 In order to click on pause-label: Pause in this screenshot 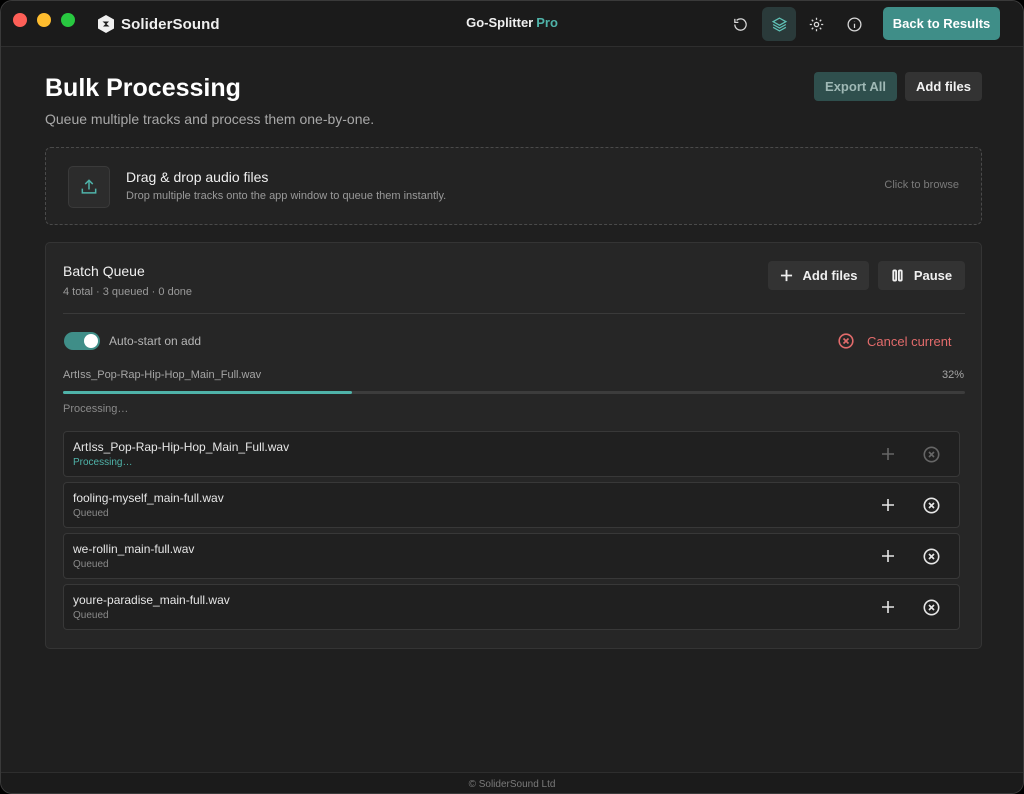, I will do `click(933, 275)`.